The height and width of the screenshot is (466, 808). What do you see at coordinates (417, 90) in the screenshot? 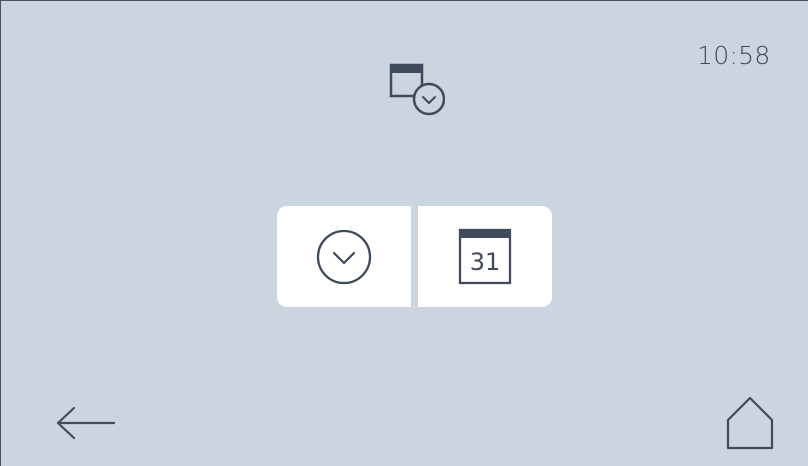
I see `calendar-clock-icon` at bounding box center [417, 90].